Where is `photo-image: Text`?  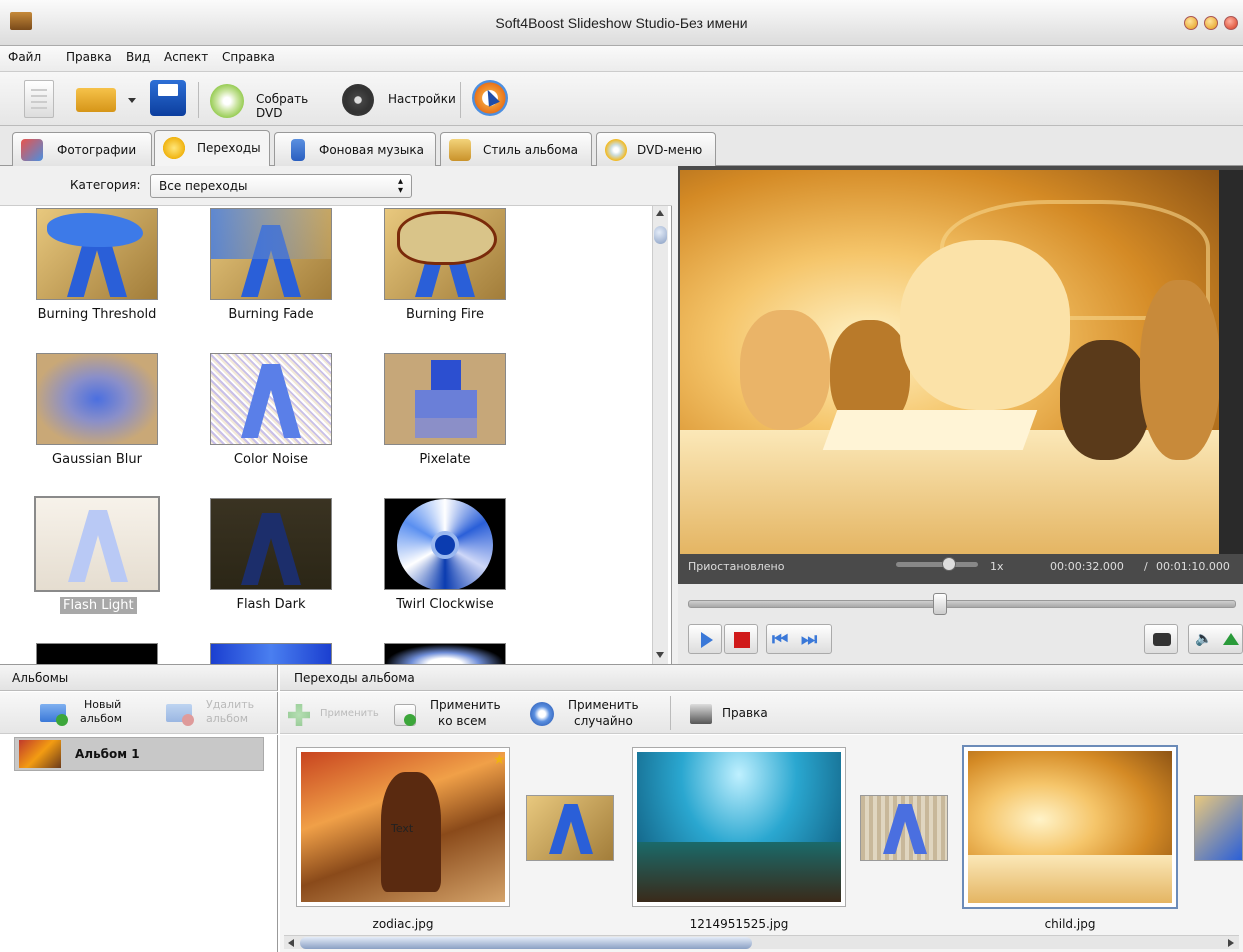
photo-image: Text is located at coordinates (403, 827).